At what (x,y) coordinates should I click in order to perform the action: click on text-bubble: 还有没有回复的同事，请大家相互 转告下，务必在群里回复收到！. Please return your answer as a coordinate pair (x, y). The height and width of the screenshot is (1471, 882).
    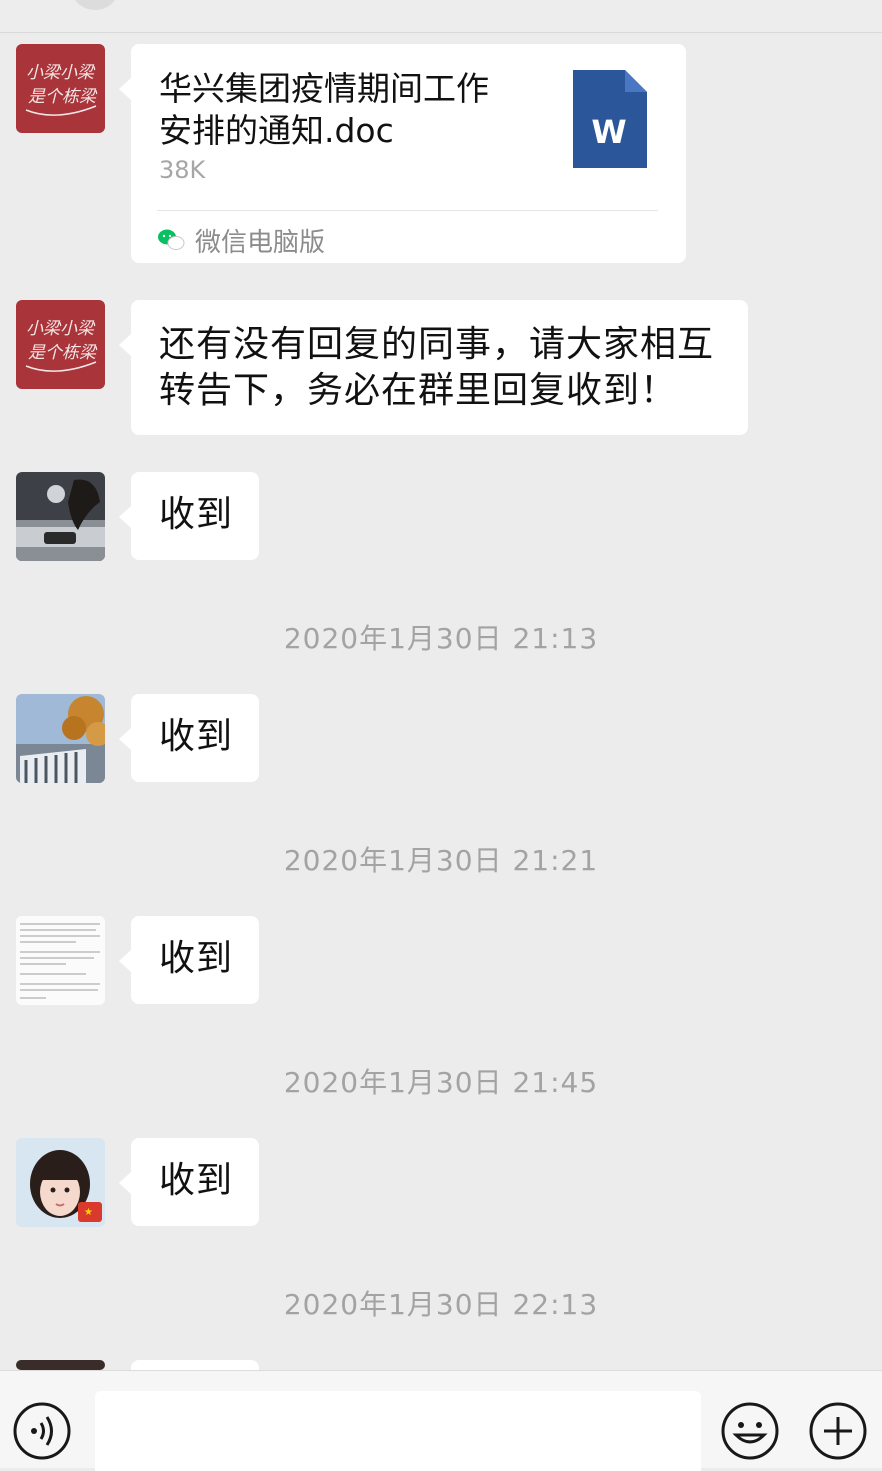
    Looking at the image, I should click on (433, 367).